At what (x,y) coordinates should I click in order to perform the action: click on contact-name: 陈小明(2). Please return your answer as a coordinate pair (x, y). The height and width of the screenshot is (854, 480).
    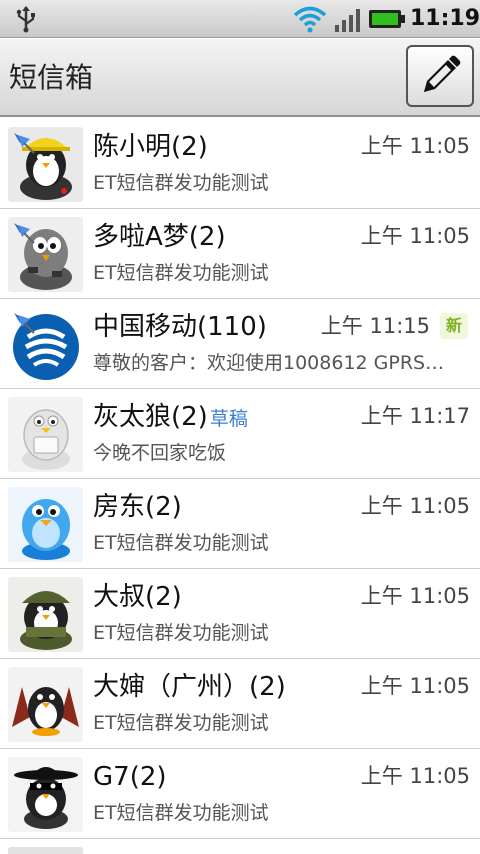
    Looking at the image, I should click on (151, 148).